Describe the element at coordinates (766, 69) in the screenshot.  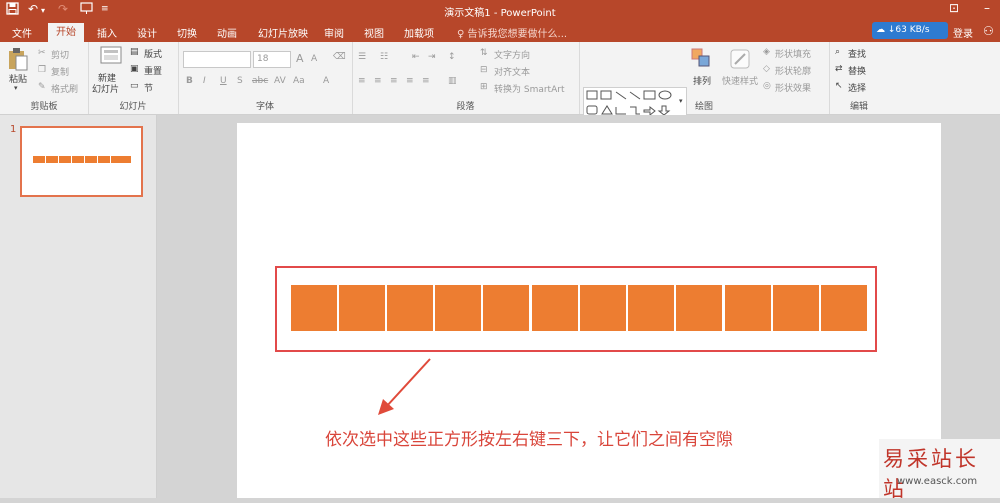
I see `shape-outline-icon: ◇` at that location.